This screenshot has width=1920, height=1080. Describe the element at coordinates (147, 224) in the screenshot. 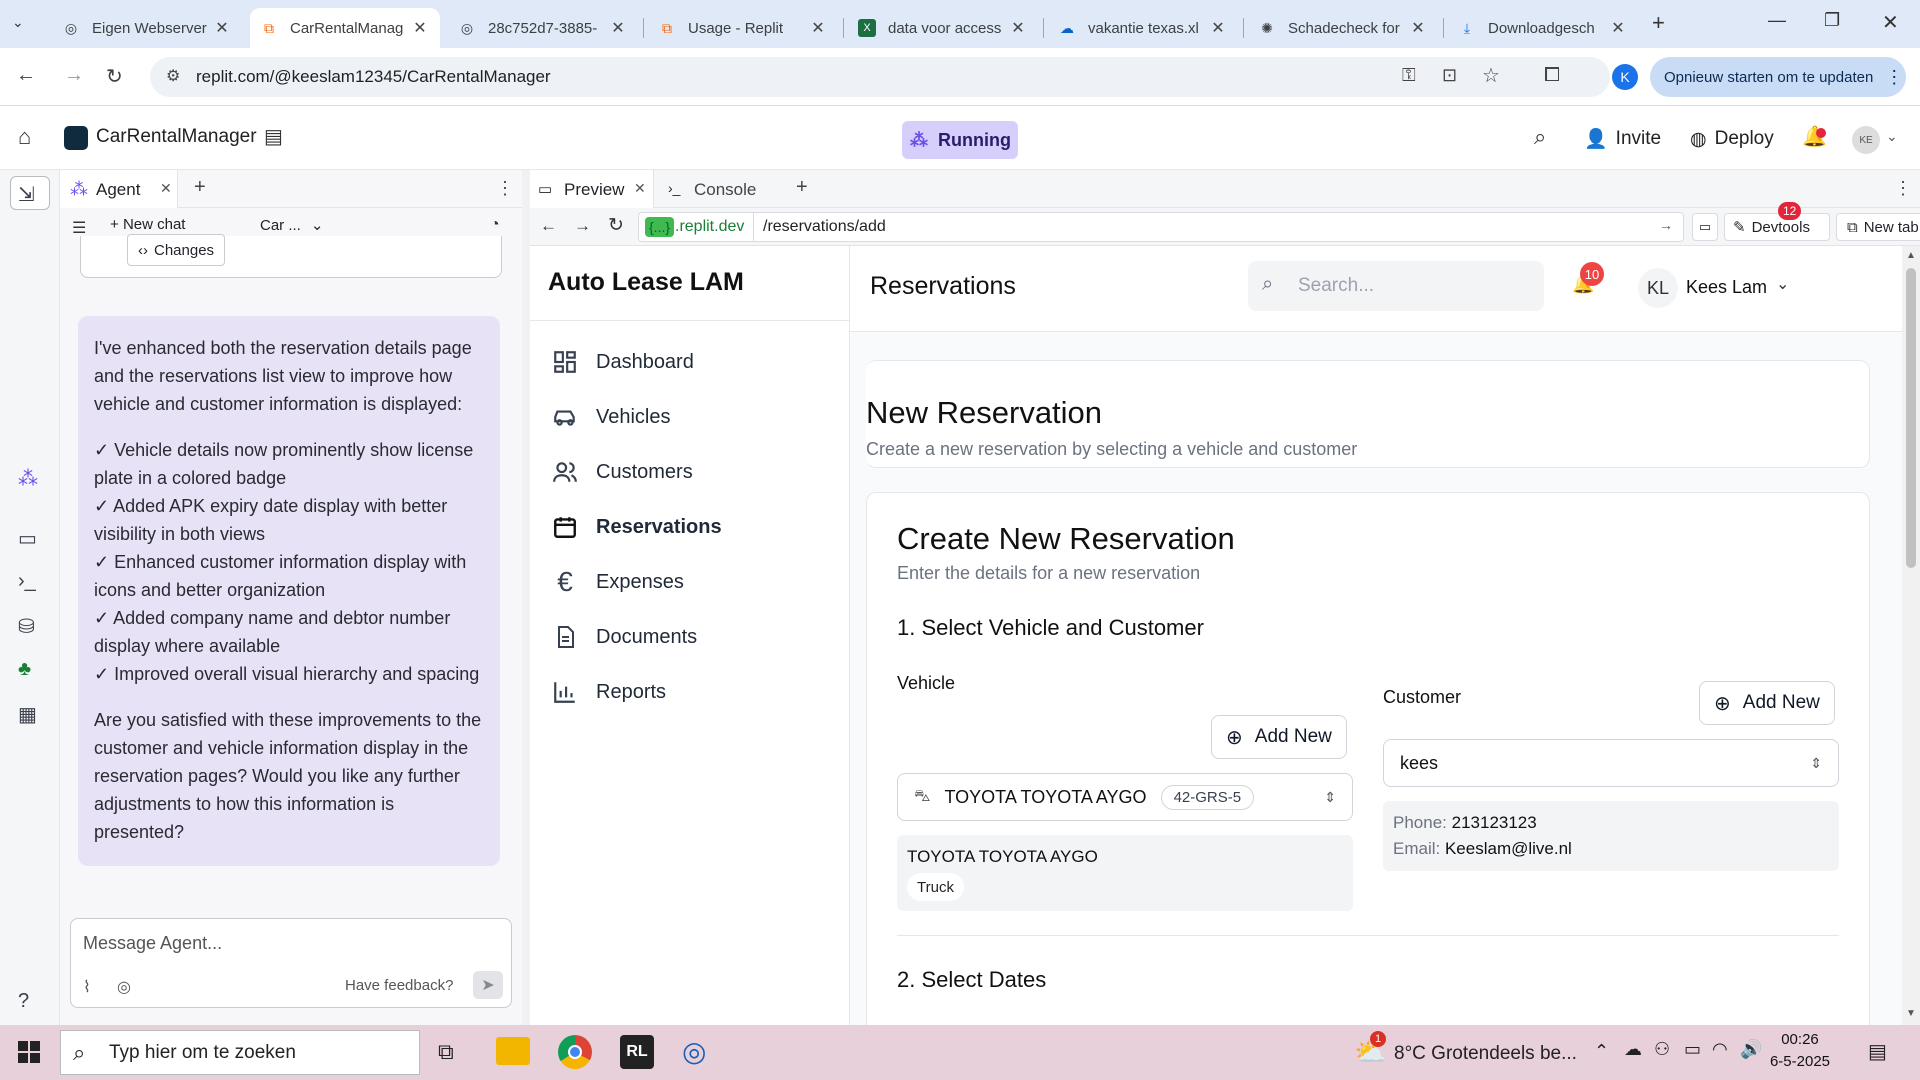

I see `new-chat-button: + New chat` at that location.